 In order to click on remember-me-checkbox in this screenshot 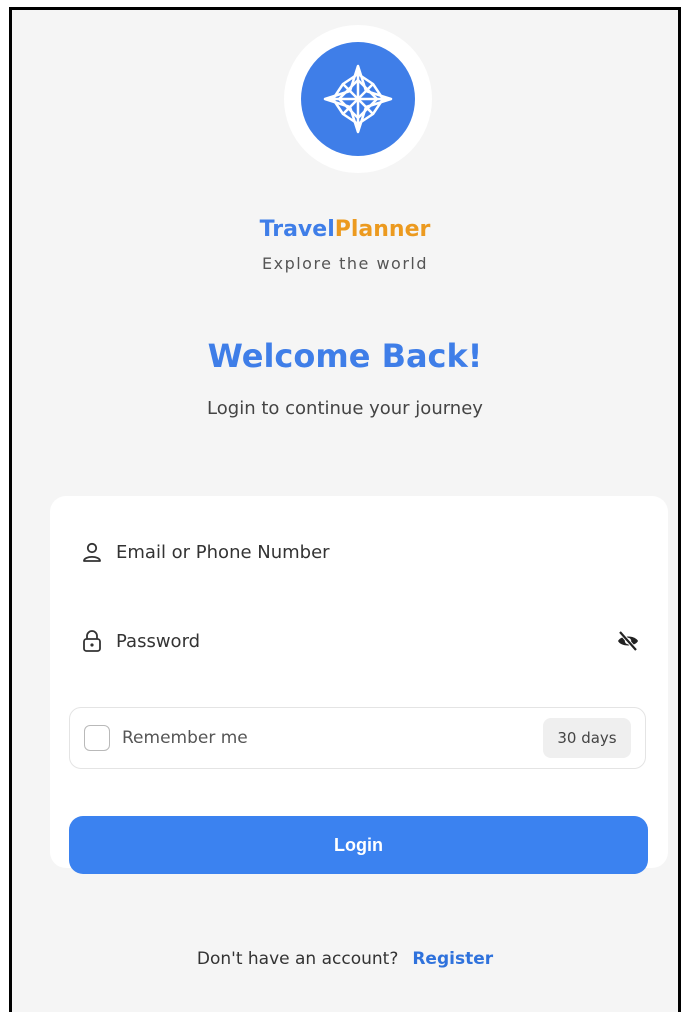, I will do `click(97, 738)`.